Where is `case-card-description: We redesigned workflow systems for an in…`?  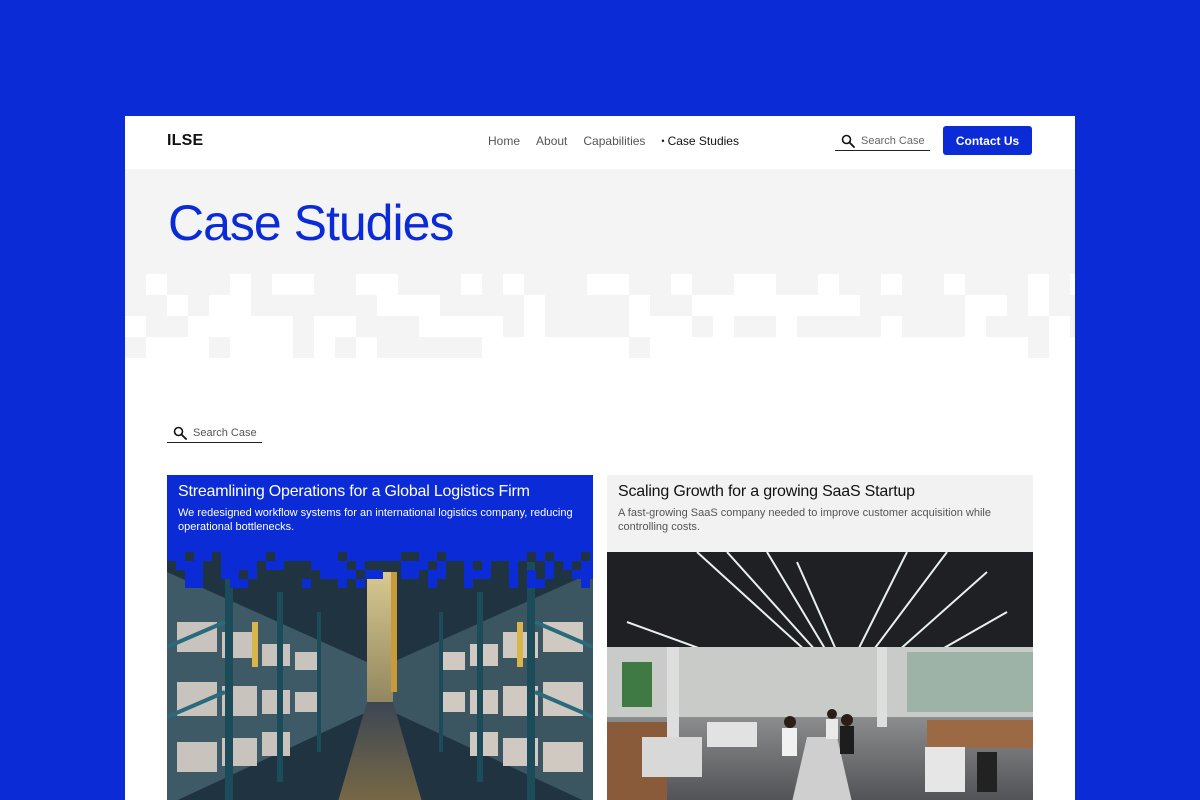
case-card-description: We redesigned workflow systems for an in… is located at coordinates (375, 520).